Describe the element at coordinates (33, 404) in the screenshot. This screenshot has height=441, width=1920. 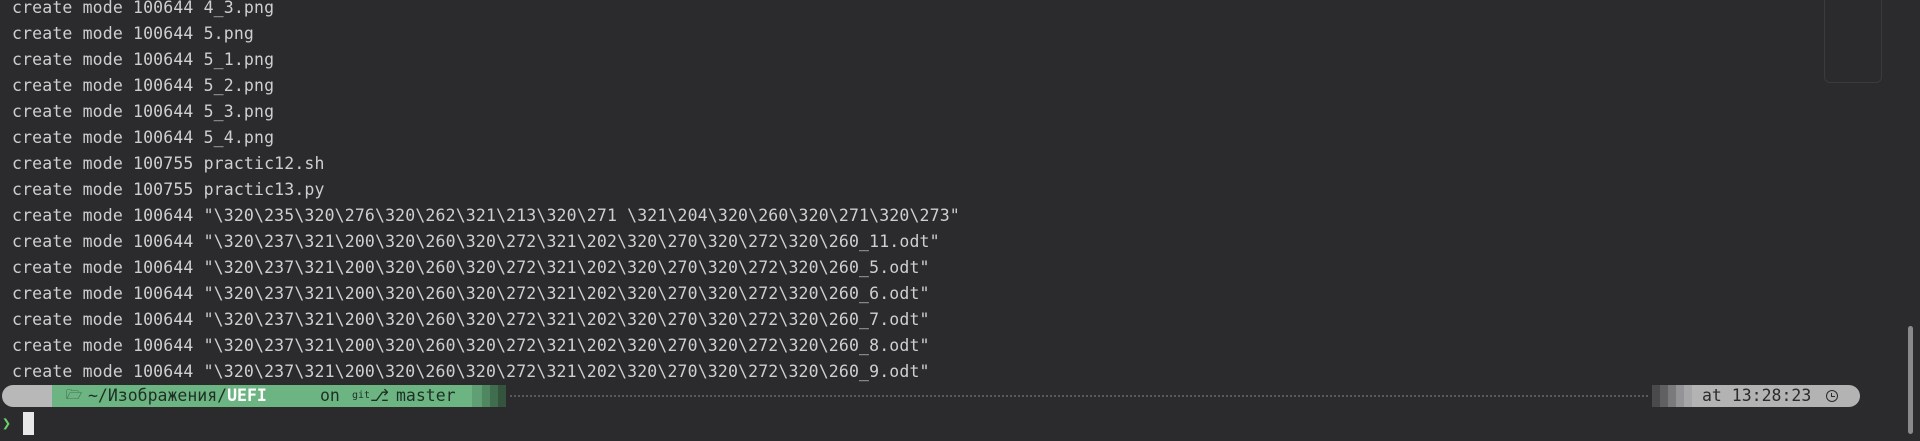
I see `os-segment` at that location.